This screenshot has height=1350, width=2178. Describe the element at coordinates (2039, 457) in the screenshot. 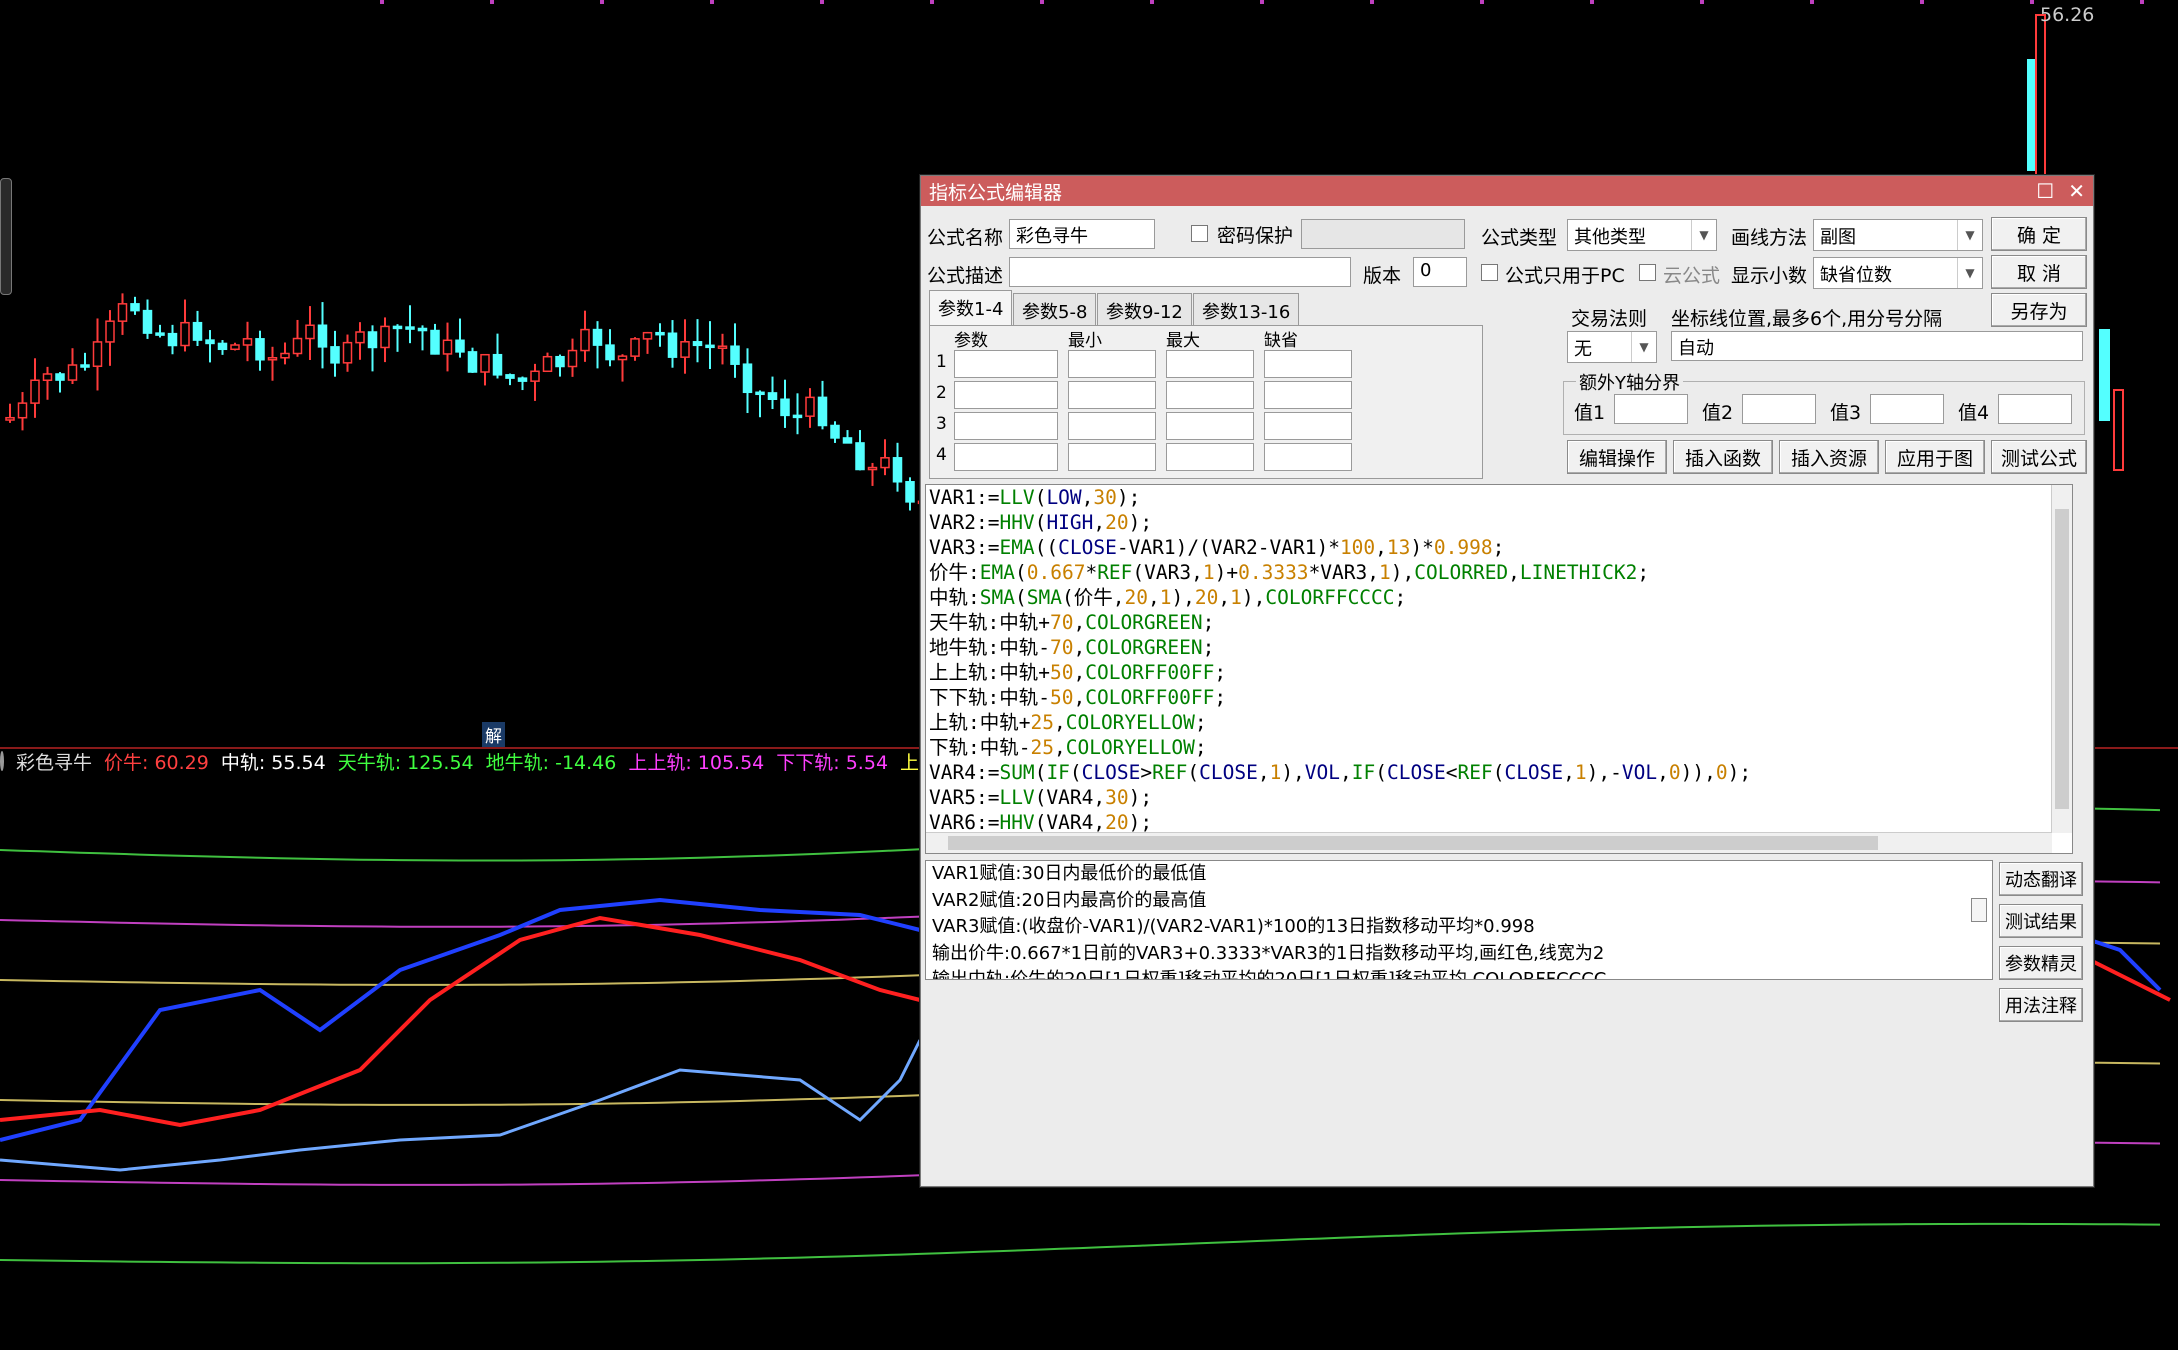

I see `test-formula-button: 测试公式` at that location.